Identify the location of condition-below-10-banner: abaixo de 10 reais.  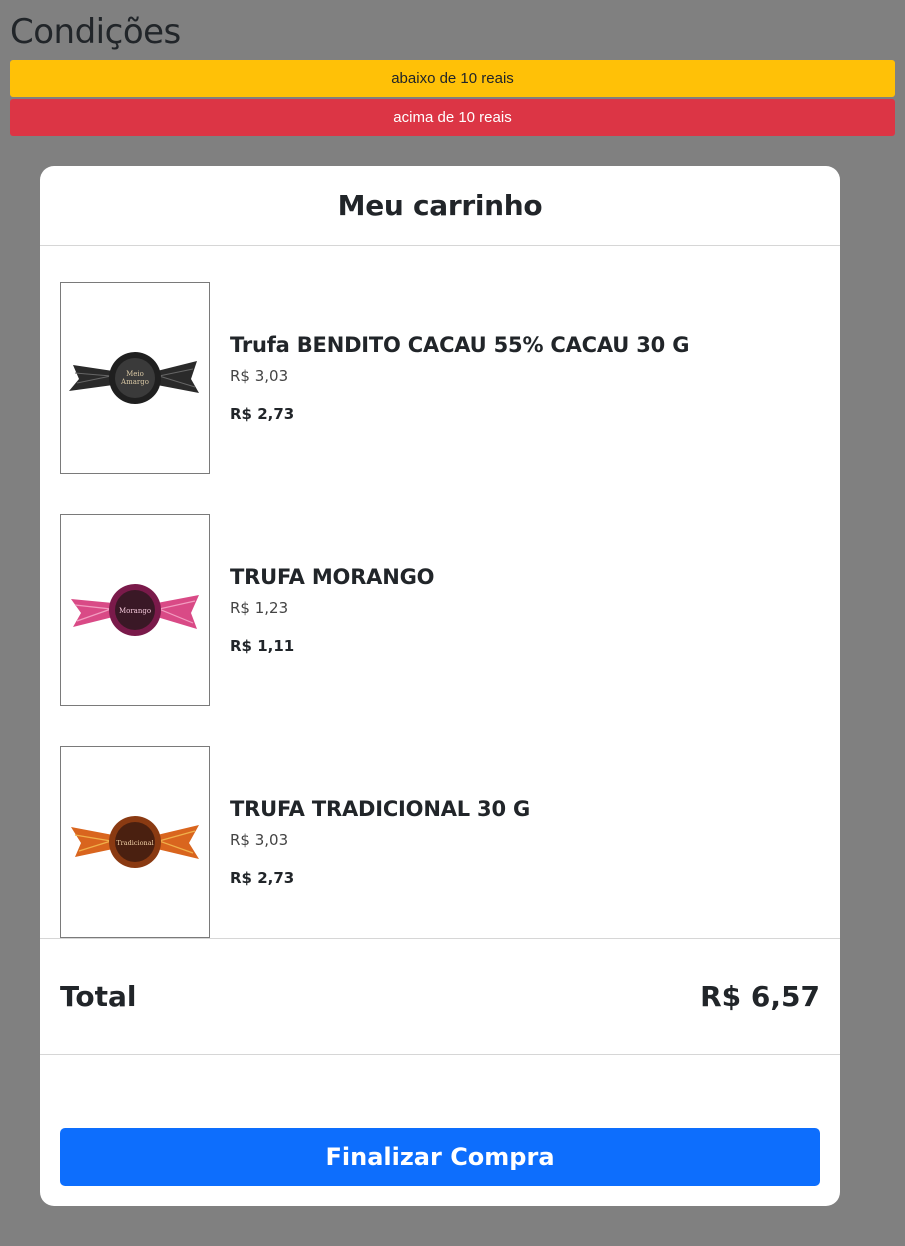
(452, 78).